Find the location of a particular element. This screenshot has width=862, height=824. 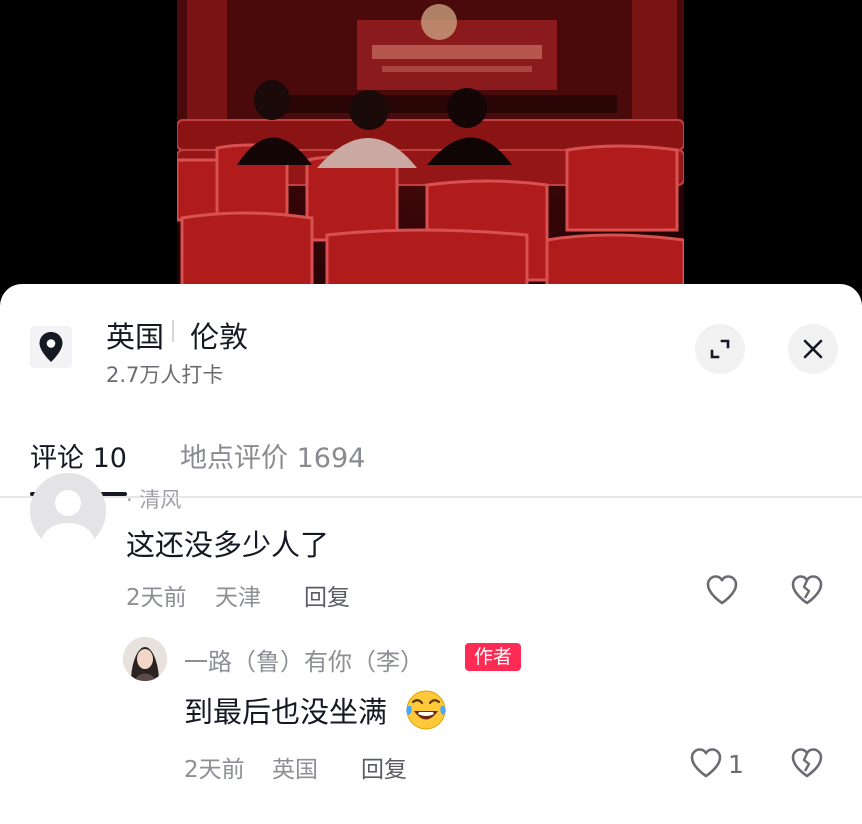

comment-region: 天津 is located at coordinates (238, 598).